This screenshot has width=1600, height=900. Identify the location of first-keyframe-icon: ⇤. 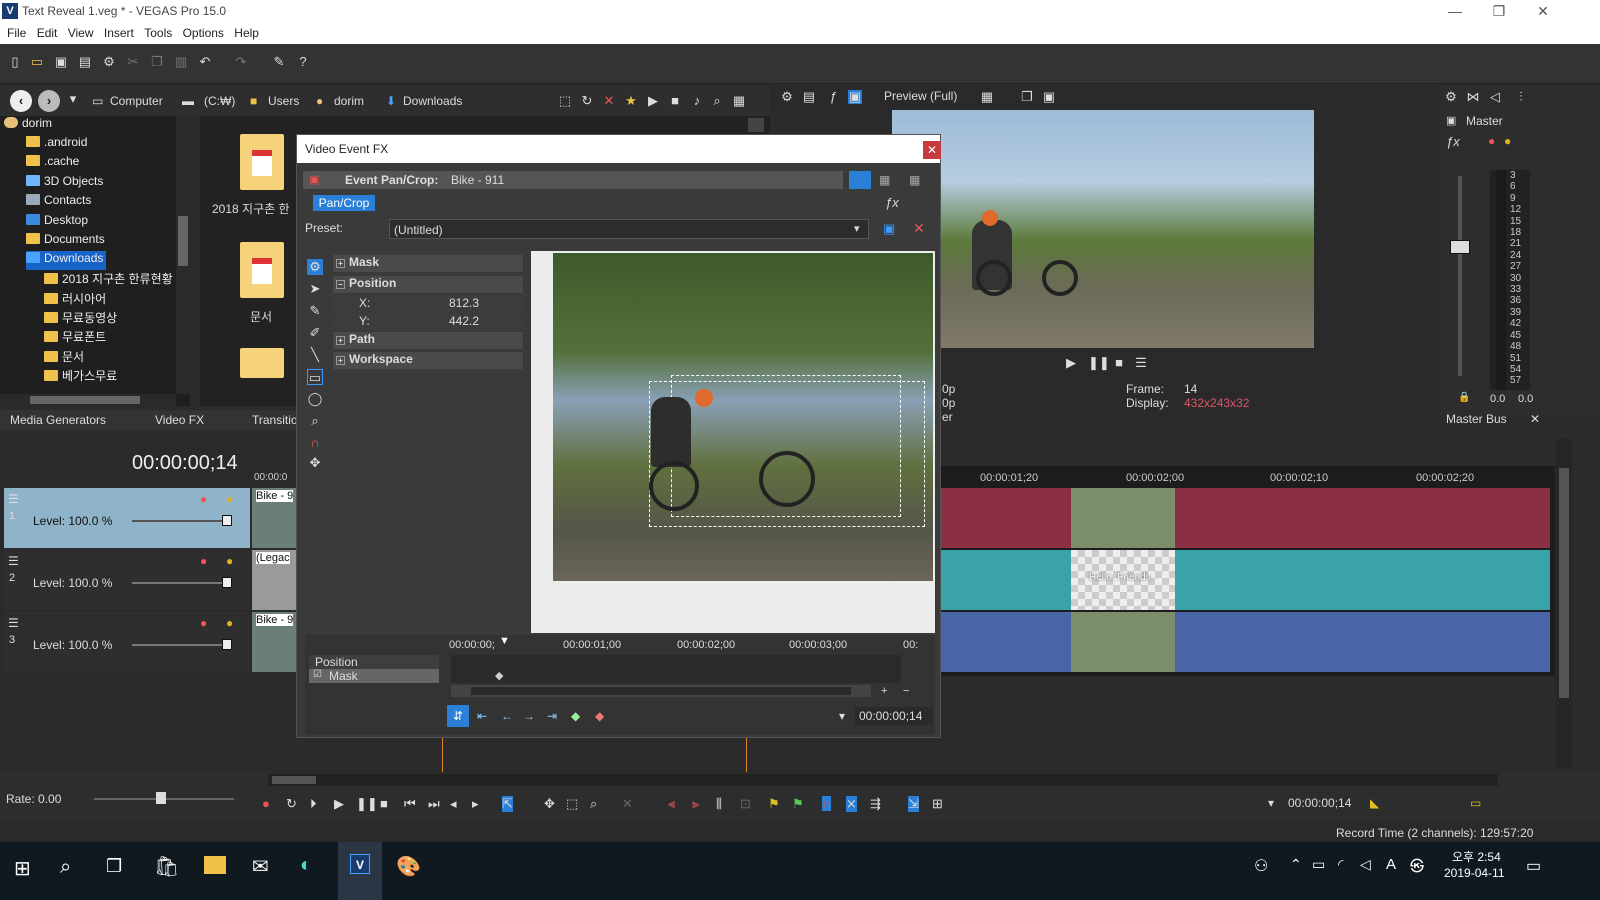
(482, 716).